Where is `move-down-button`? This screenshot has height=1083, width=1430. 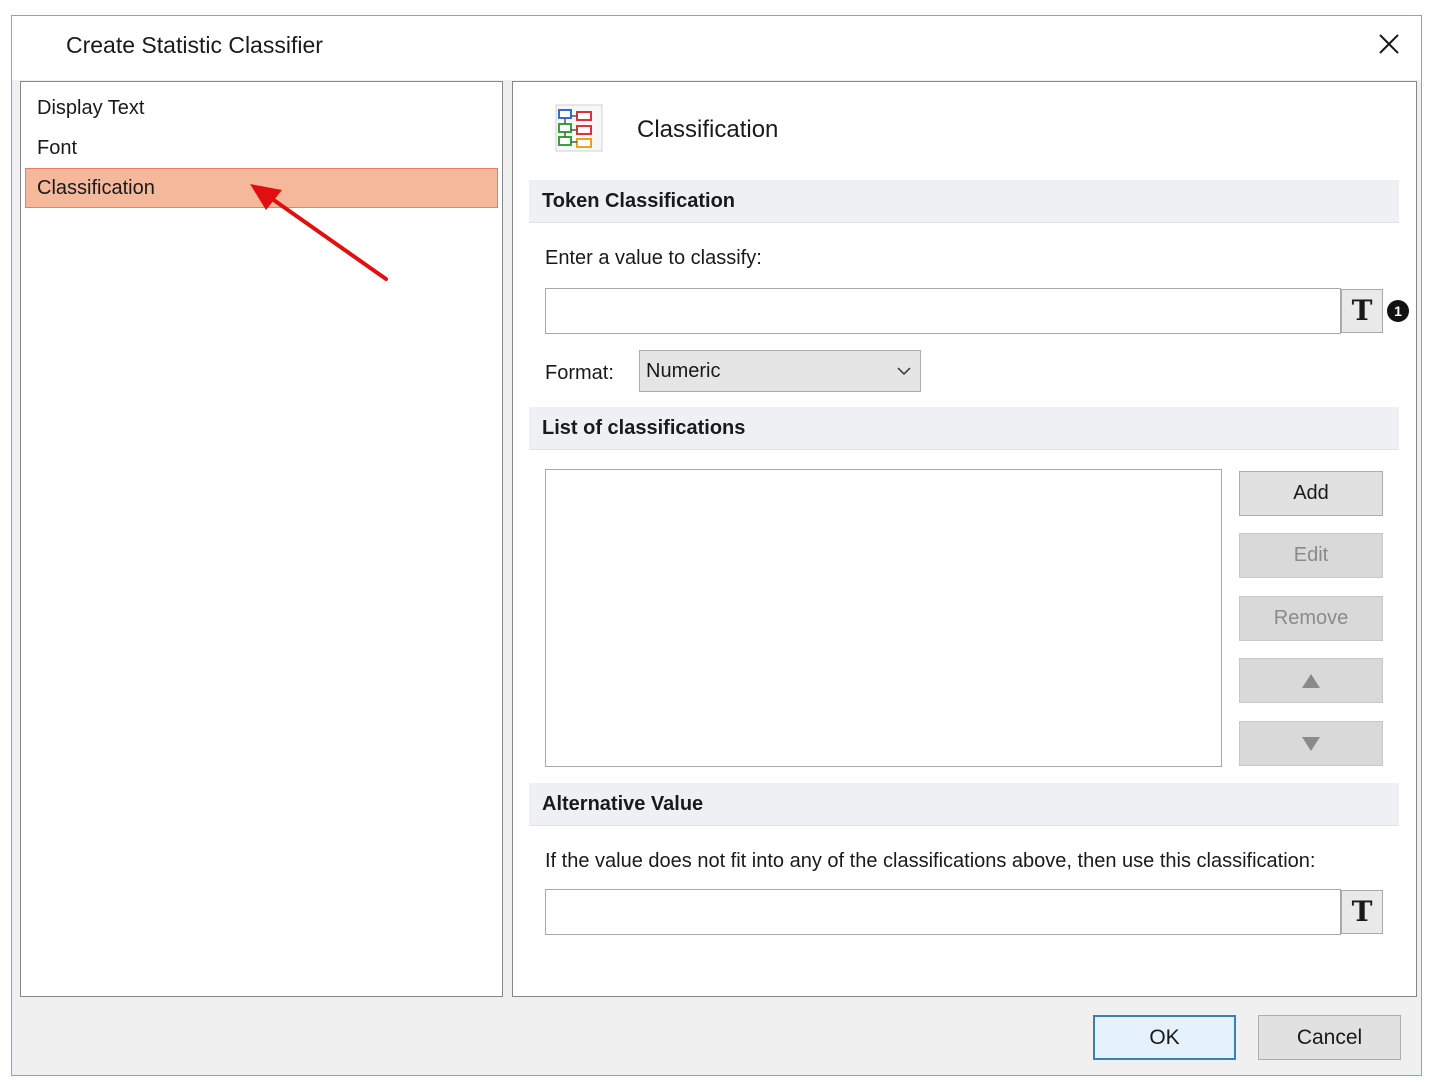
move-down-button is located at coordinates (1311, 743).